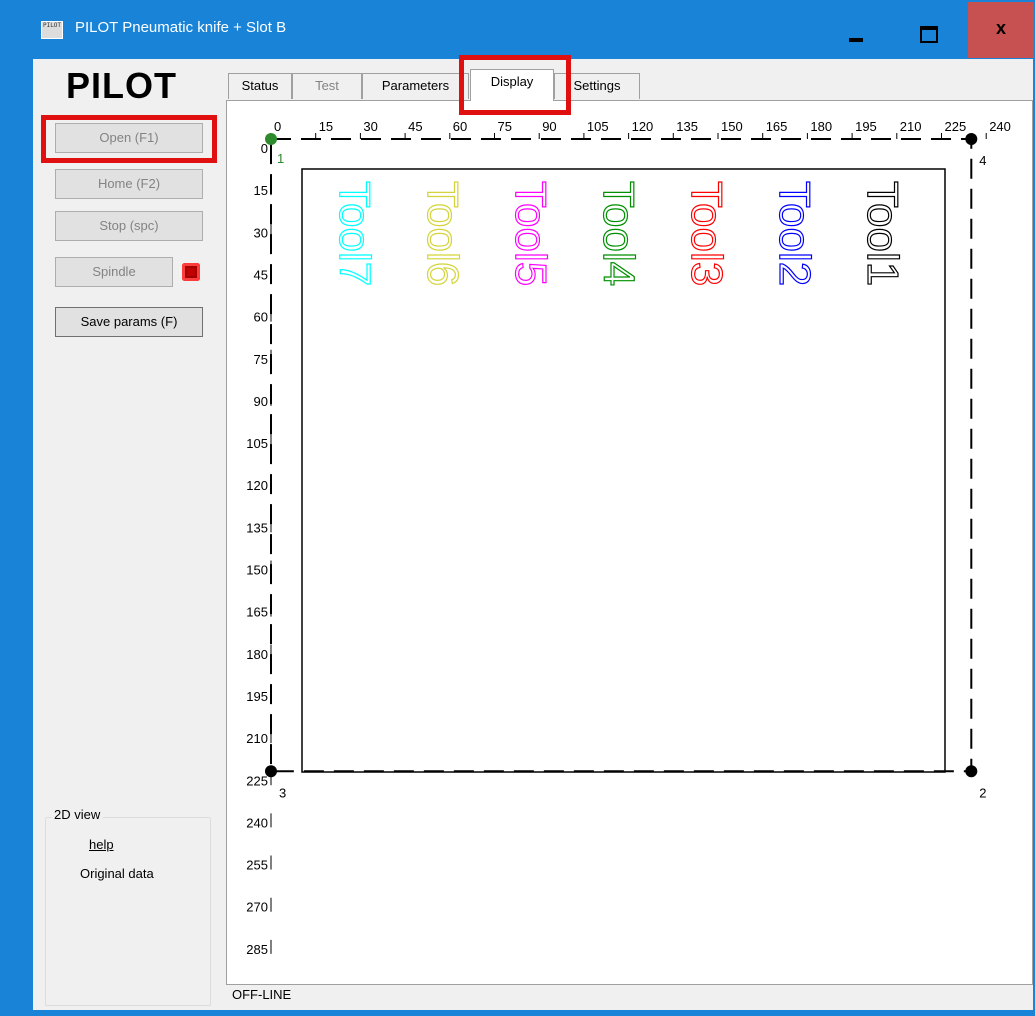 The height and width of the screenshot is (1016, 1035). Describe the element at coordinates (257, 780) in the screenshot. I see `y-tick-label: 225` at that location.